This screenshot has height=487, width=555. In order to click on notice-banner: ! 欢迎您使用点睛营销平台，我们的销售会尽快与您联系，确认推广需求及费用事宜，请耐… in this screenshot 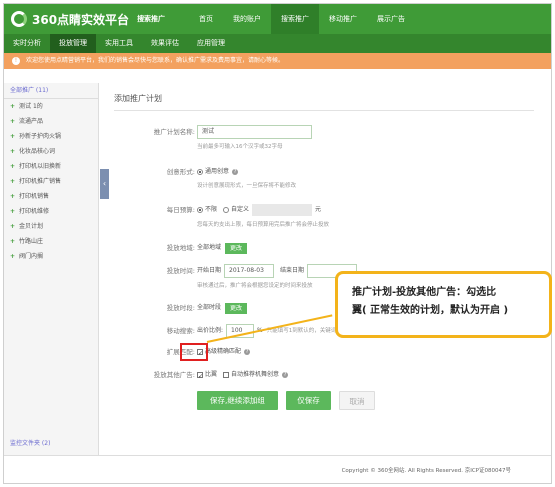, I will do `click(277, 61)`.